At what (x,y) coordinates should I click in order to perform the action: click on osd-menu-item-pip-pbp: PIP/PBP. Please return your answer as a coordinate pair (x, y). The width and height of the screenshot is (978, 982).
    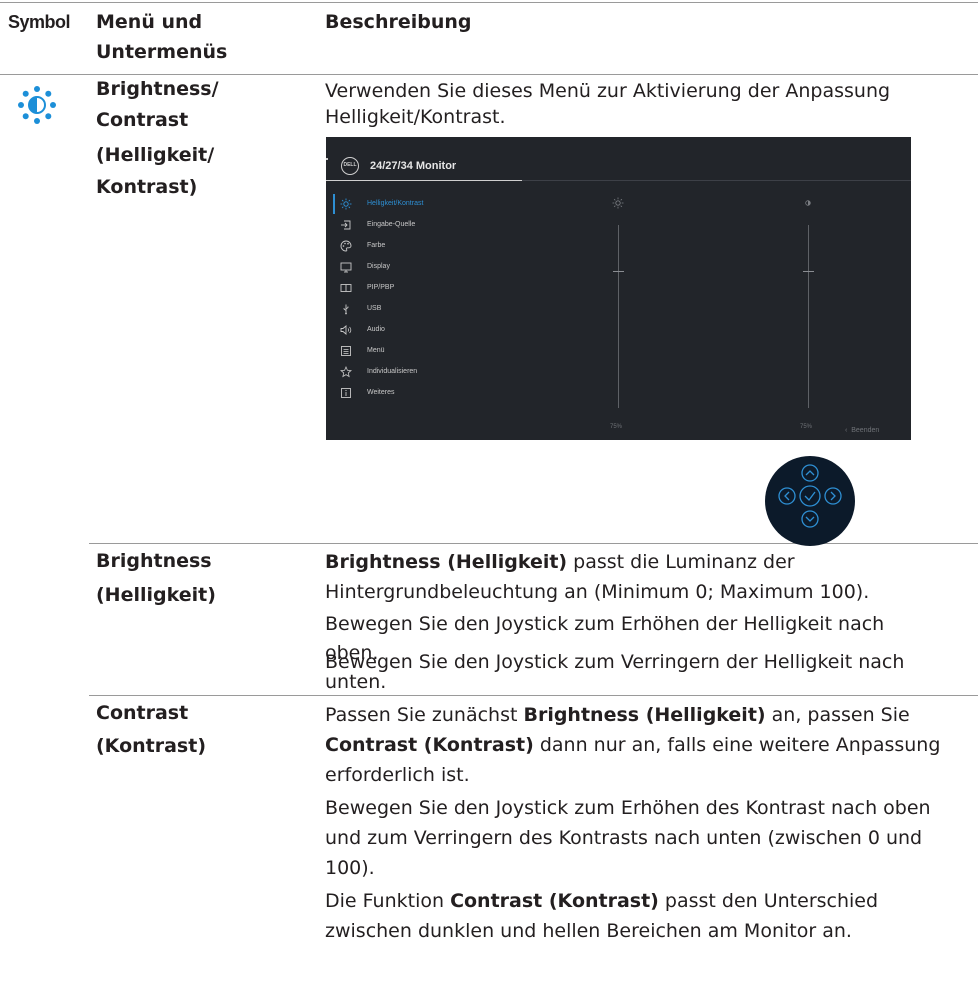
    Looking at the image, I should click on (426, 288).